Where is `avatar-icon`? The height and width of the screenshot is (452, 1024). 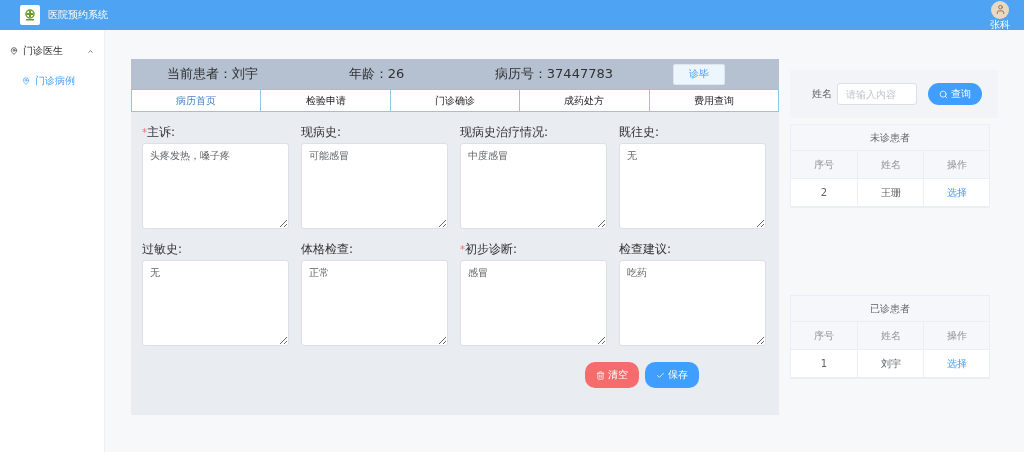 avatar-icon is located at coordinates (1000, 9).